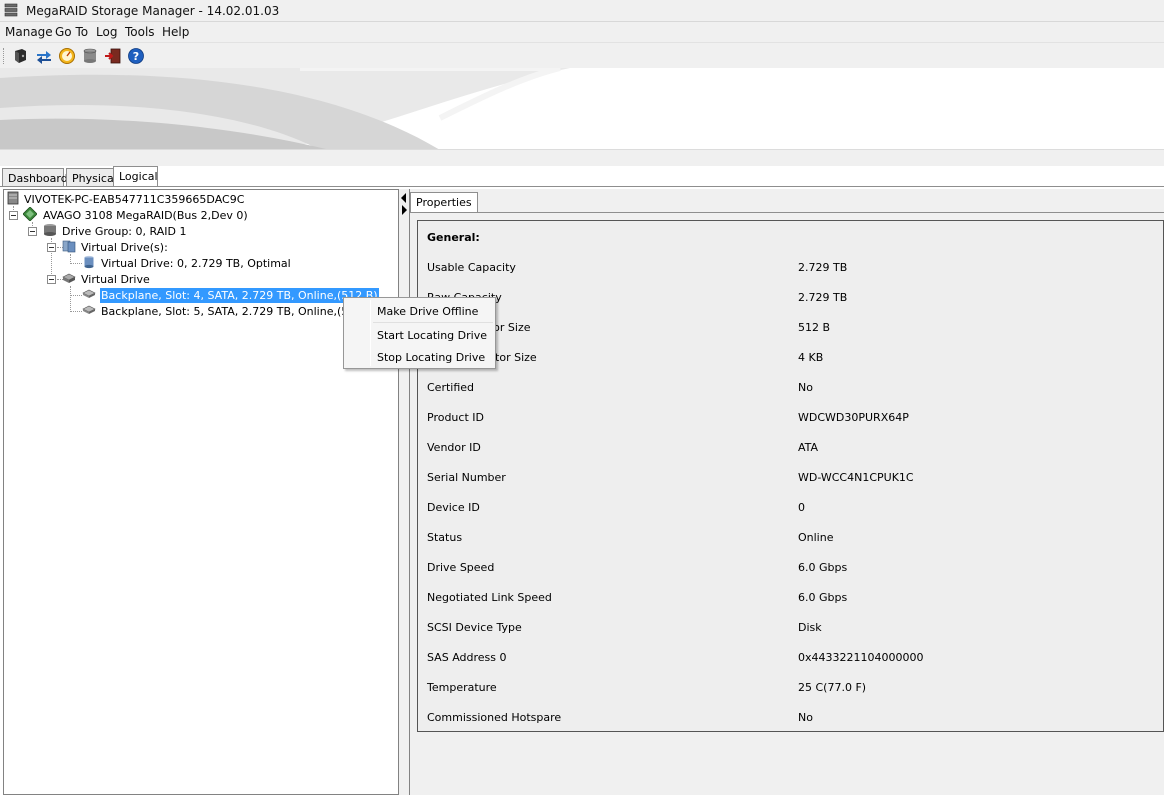 Image resolution: width=1164 pixels, height=795 pixels. Describe the element at coordinates (853, 417) in the screenshot. I see `property-value: WDCWD30PURX64P` at that location.